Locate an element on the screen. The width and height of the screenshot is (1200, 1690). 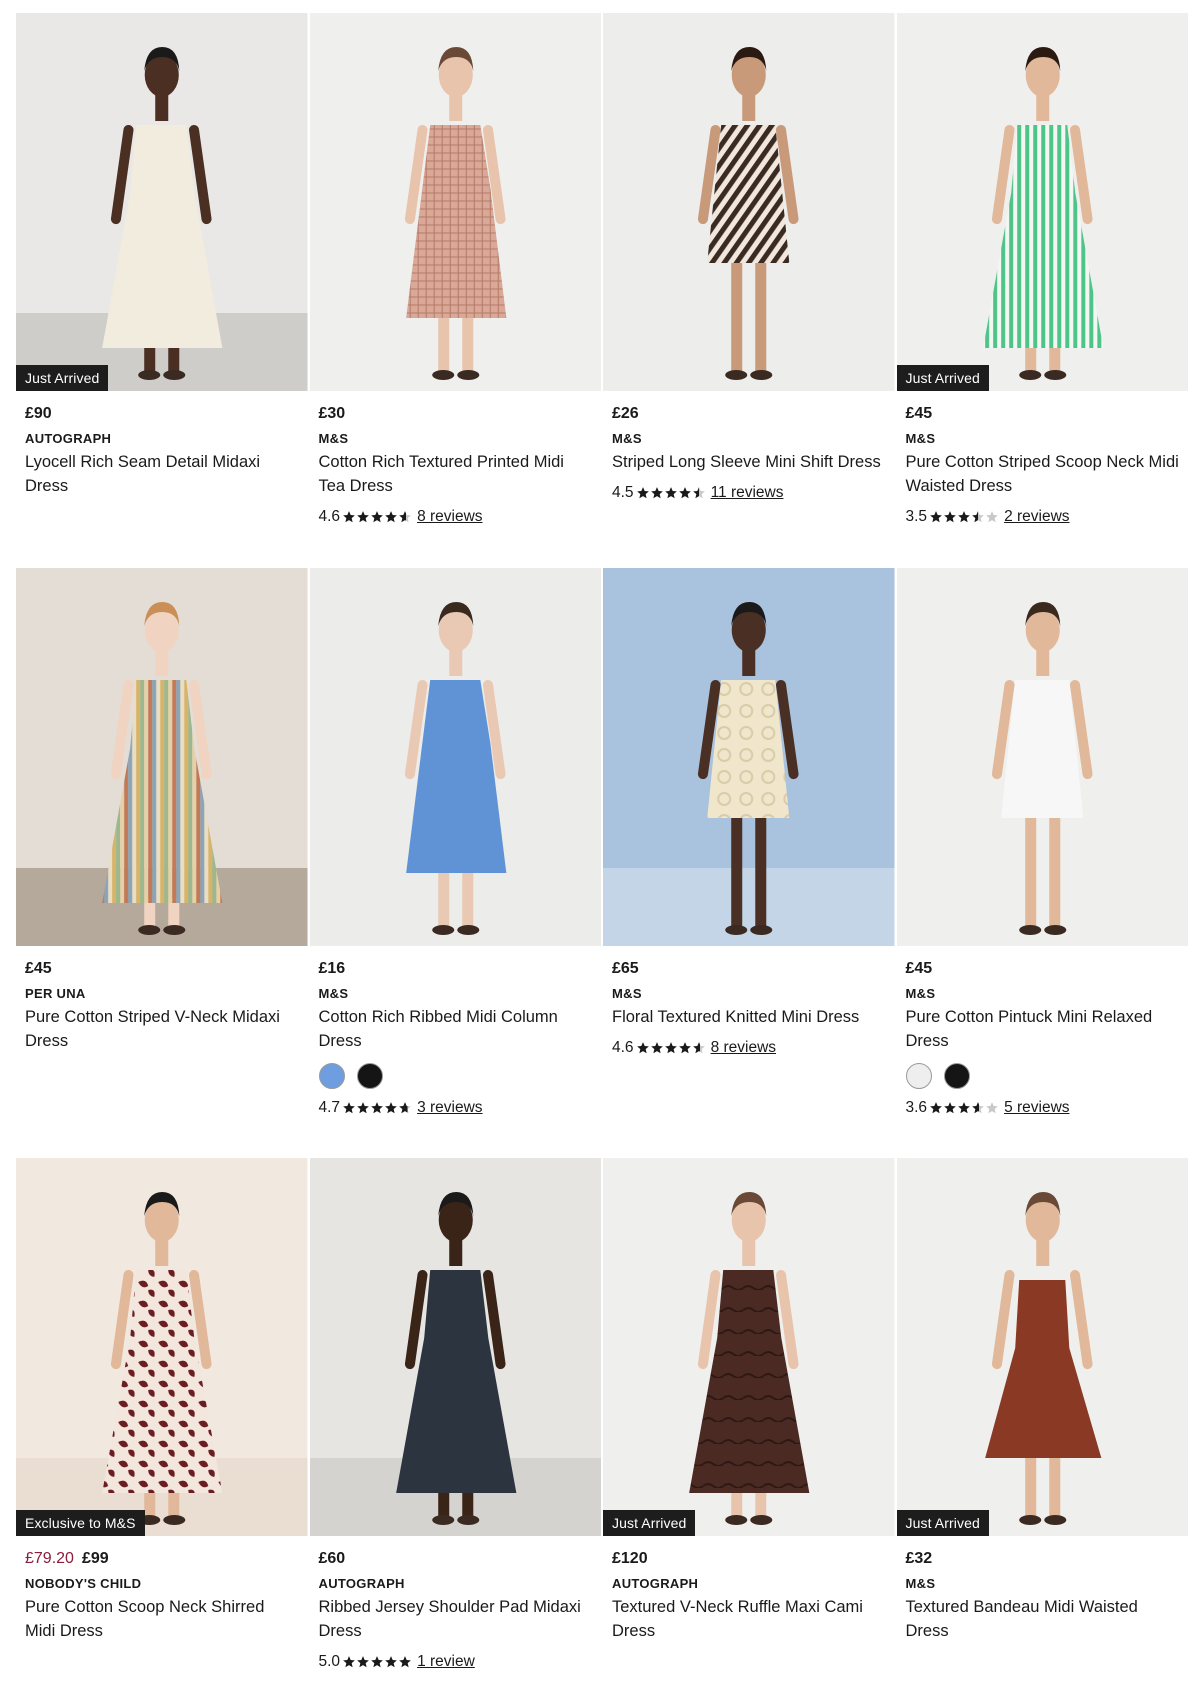
reviews-link: 1 review is located at coordinates (446, 1662).